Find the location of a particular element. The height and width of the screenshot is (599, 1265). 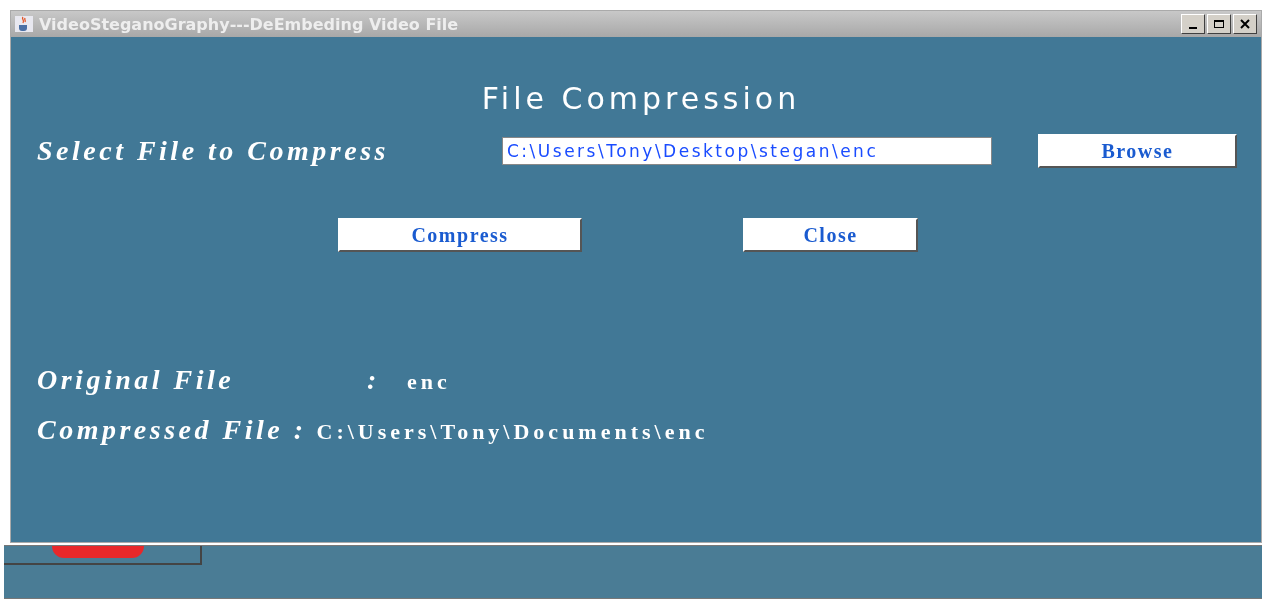

path-field: C:\Users\Tony\Desktop\stegan\enc is located at coordinates (747, 151).